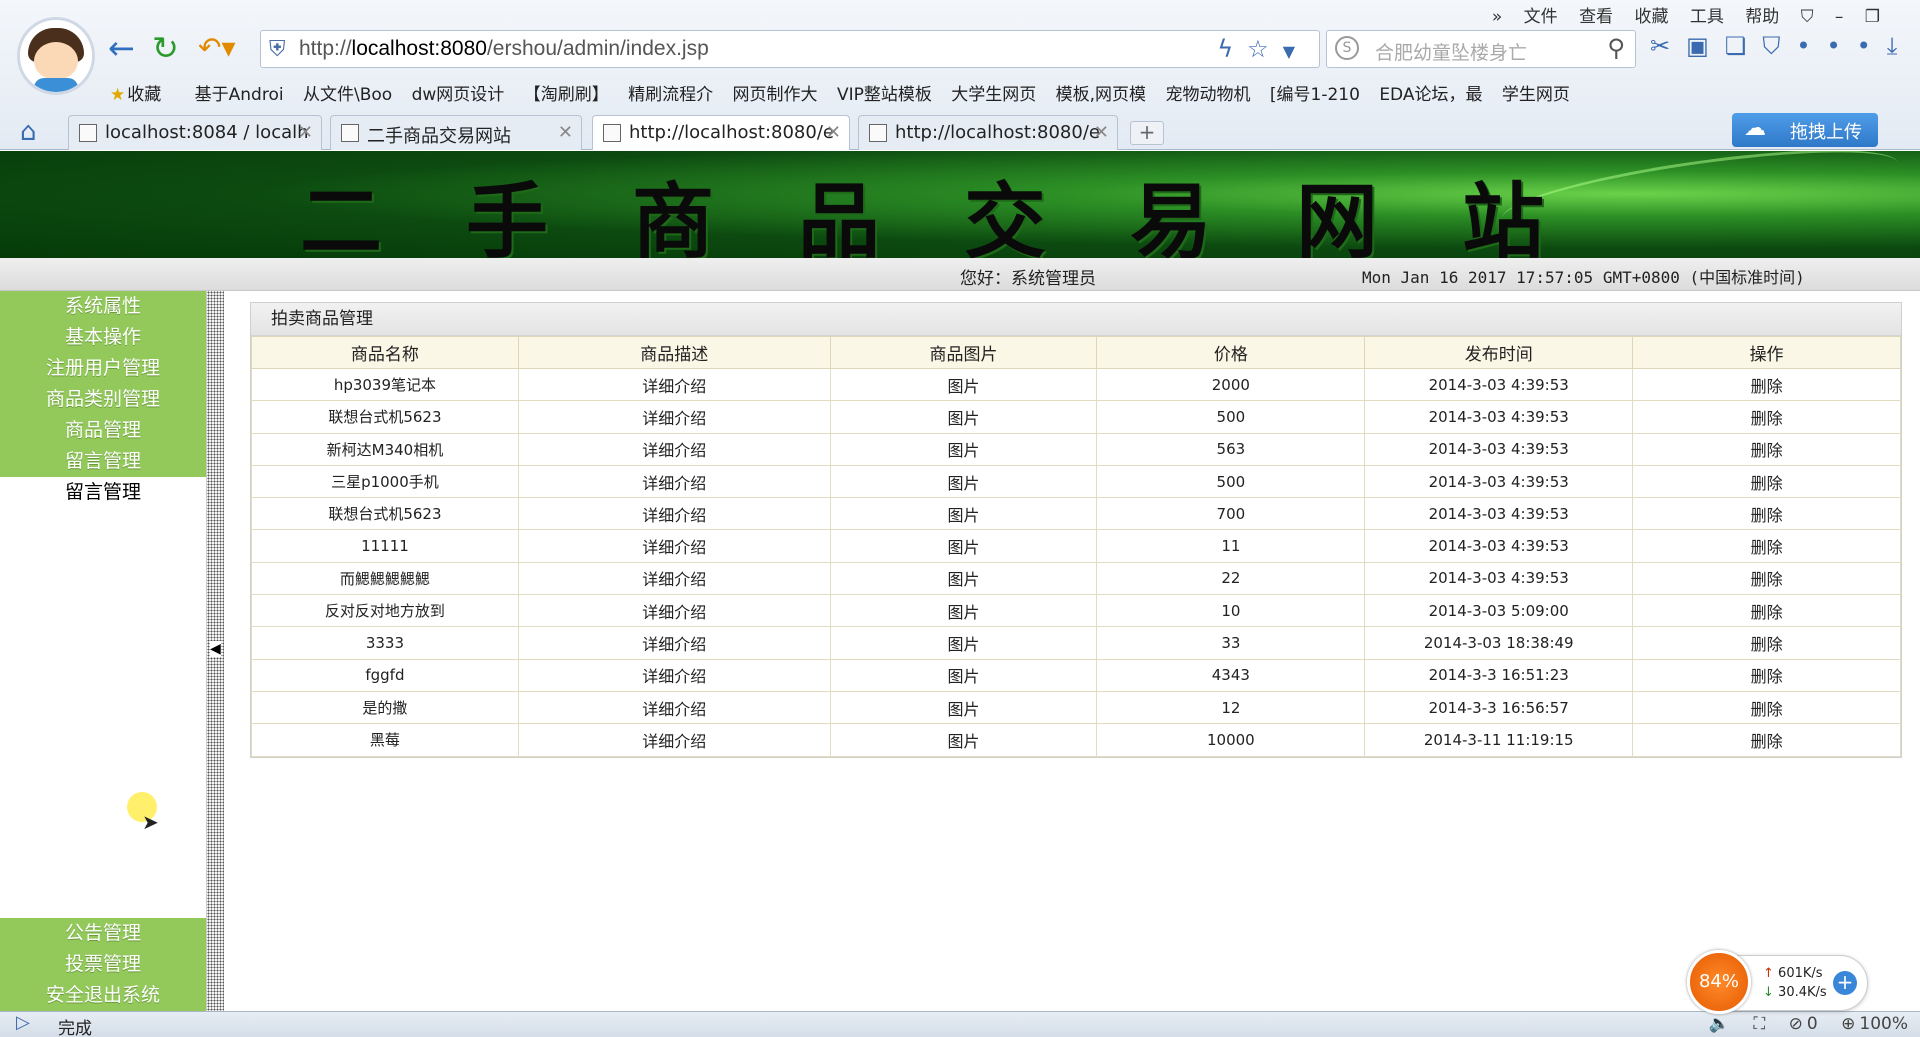  Describe the element at coordinates (1841, 46) in the screenshot. I see `more-dots-icon: •••` at that location.